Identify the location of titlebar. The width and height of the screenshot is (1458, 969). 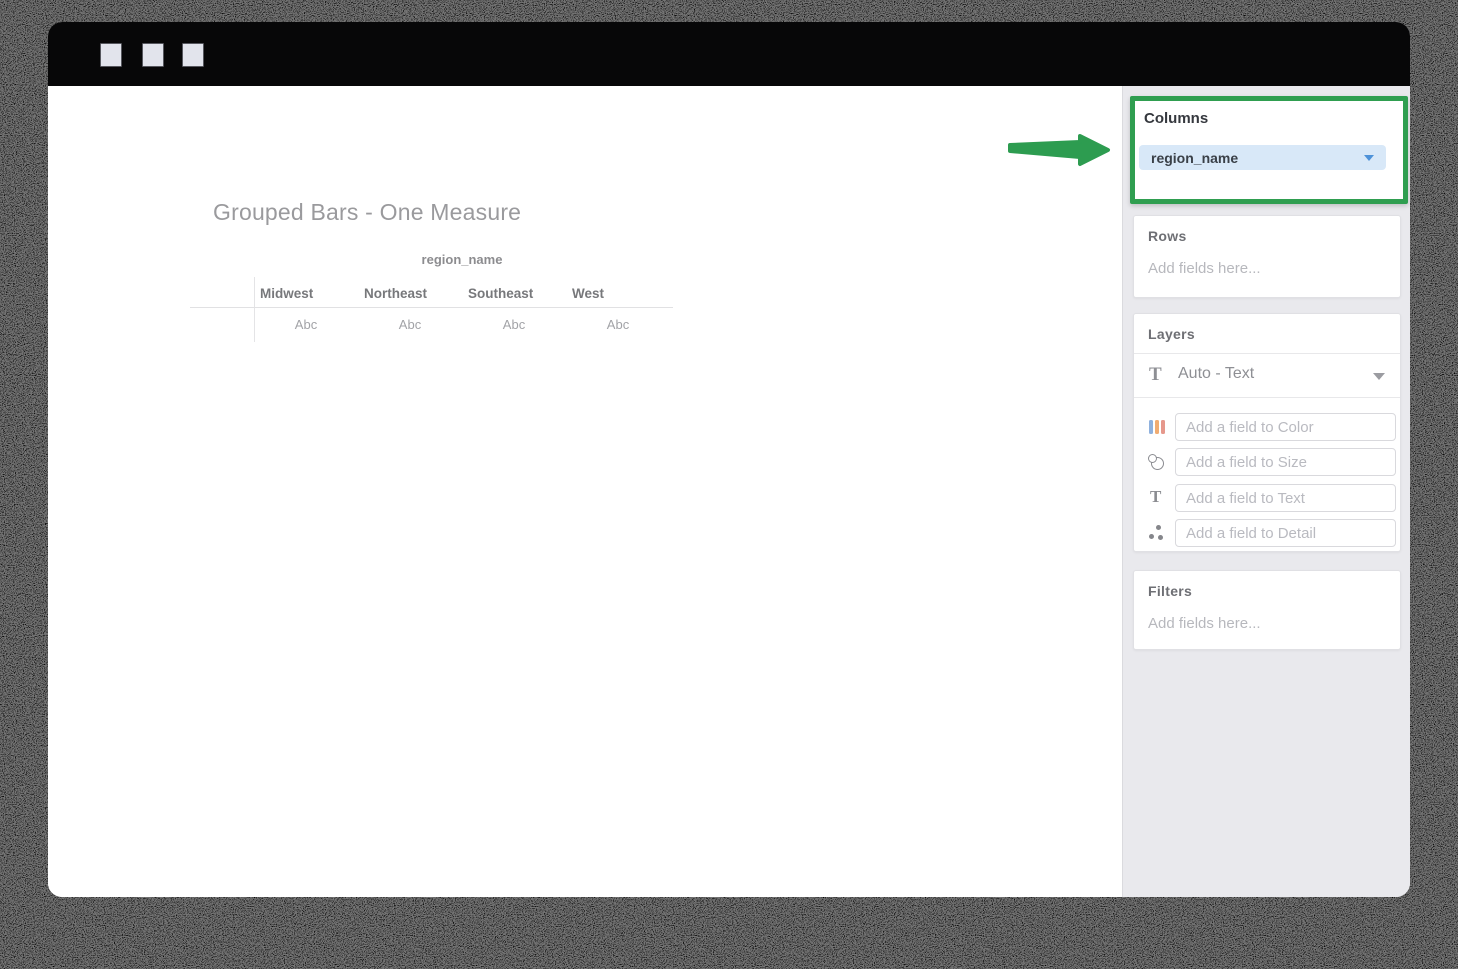
(729, 54).